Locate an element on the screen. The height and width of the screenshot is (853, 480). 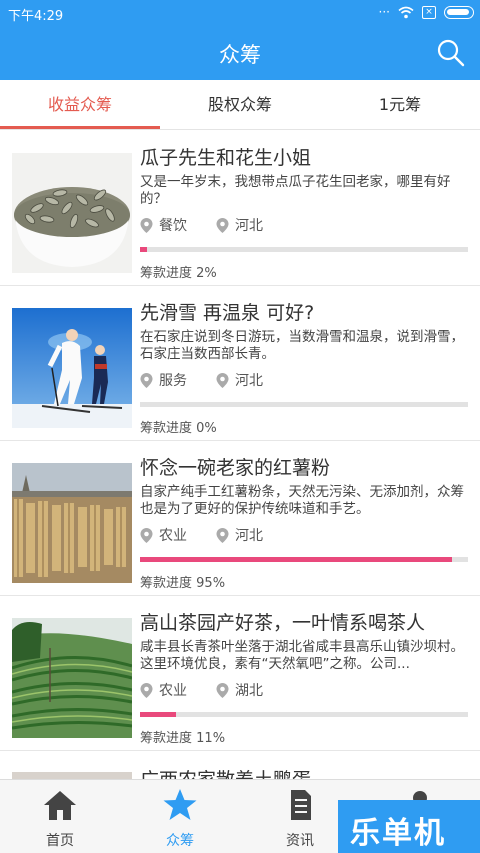
funding-progress-text: 筹款进度 0% is located at coordinates (178, 426).